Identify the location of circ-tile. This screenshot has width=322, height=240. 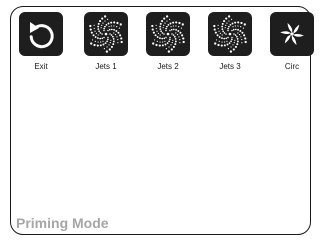
(292, 34).